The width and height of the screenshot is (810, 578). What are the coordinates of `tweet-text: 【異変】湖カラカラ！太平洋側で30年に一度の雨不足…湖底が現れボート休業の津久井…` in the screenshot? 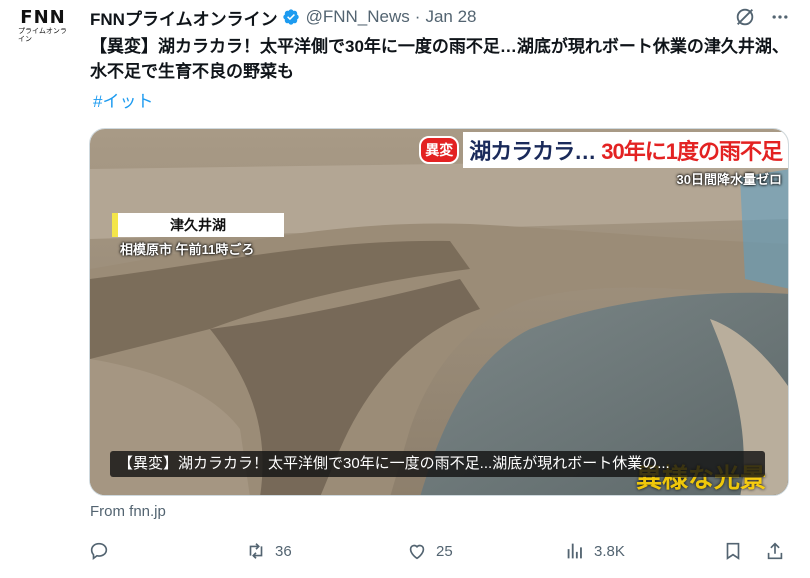 It's located at (439, 59).